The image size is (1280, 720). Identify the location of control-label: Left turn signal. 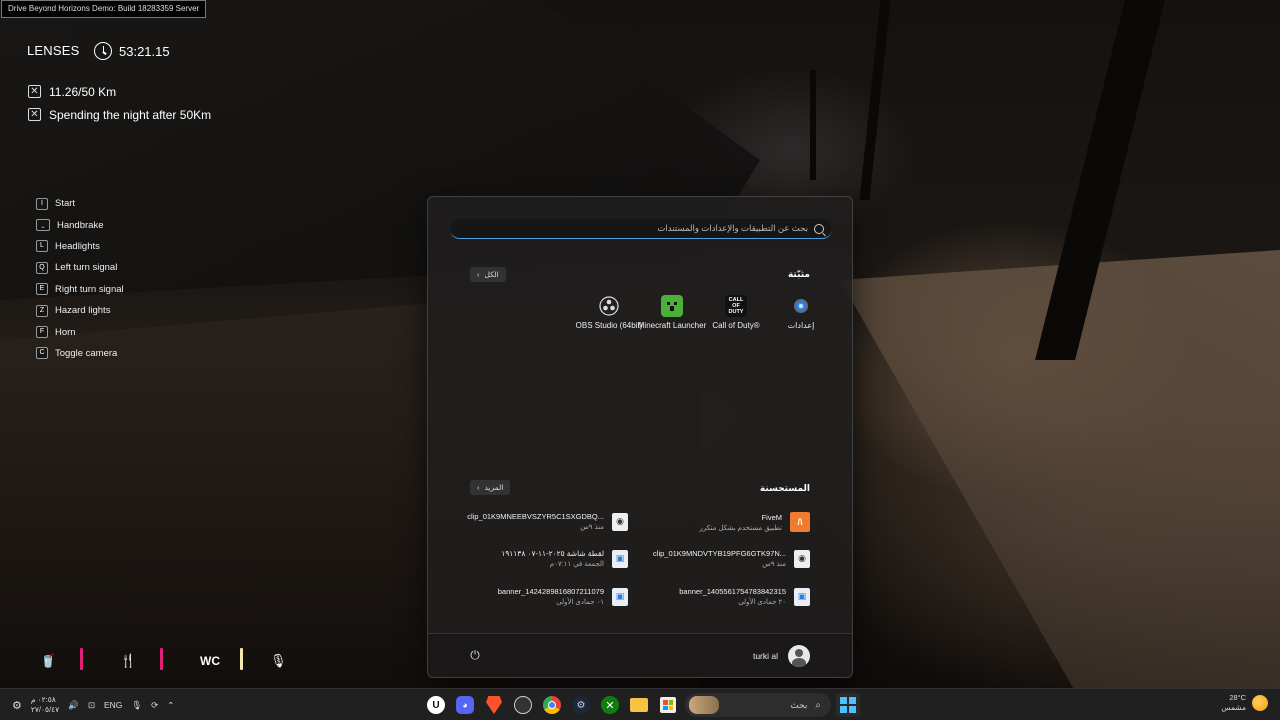
(86, 268).